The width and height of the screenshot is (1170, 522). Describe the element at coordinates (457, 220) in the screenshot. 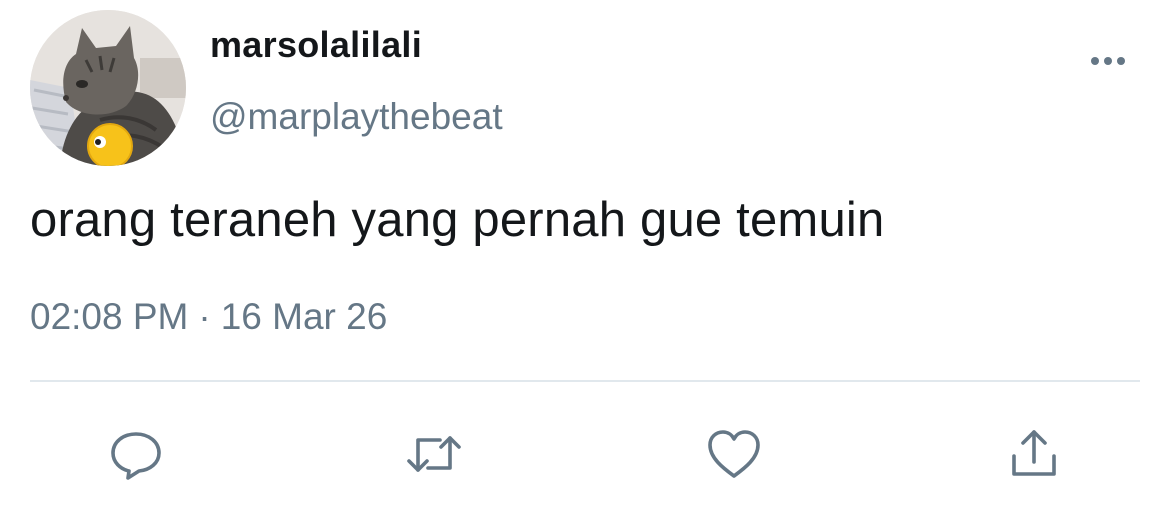

I see `tweet-text: orang teraneh yang pernah gue temuin` at that location.